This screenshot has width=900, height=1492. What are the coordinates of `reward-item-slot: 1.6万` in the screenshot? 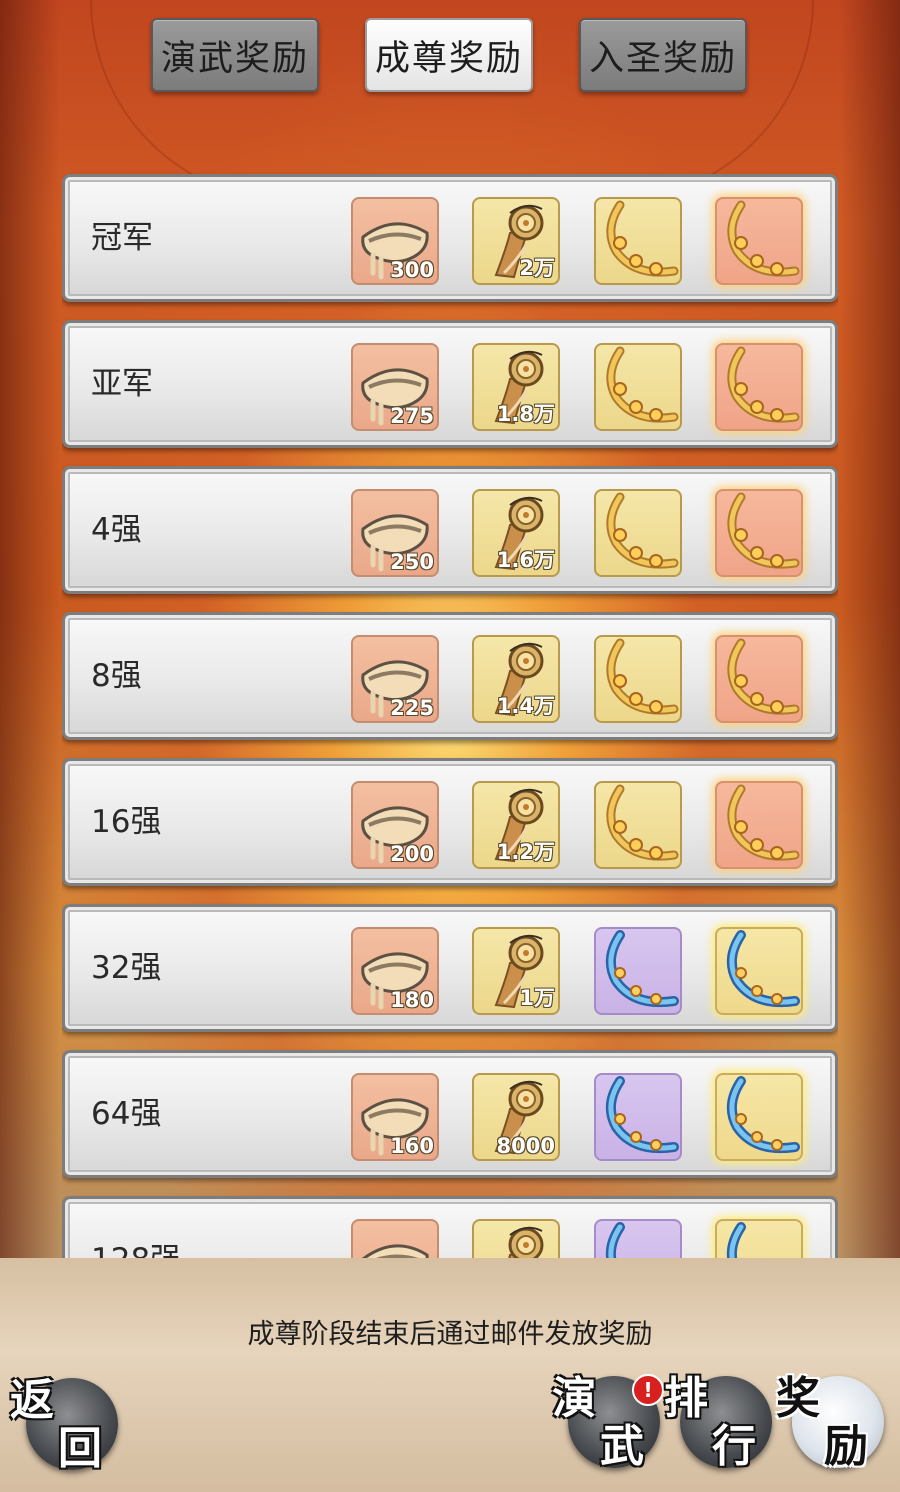 It's located at (516, 533).